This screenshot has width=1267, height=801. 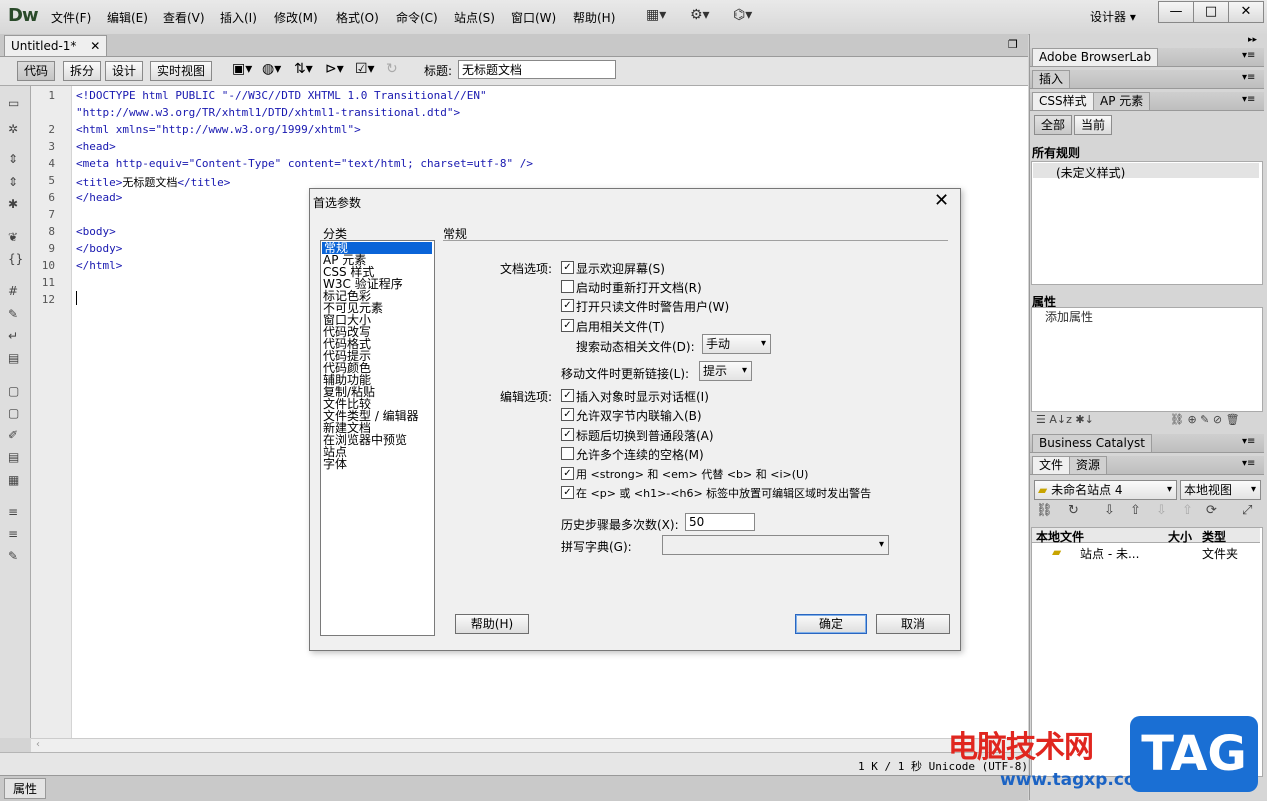 I want to click on checkbox-double-byte: ✓, so click(x=567, y=414).